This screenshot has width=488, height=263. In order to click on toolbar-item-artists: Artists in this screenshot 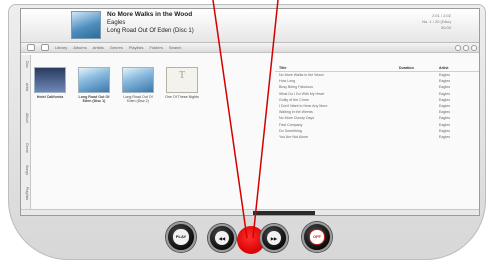, I will do `click(98, 47)`.